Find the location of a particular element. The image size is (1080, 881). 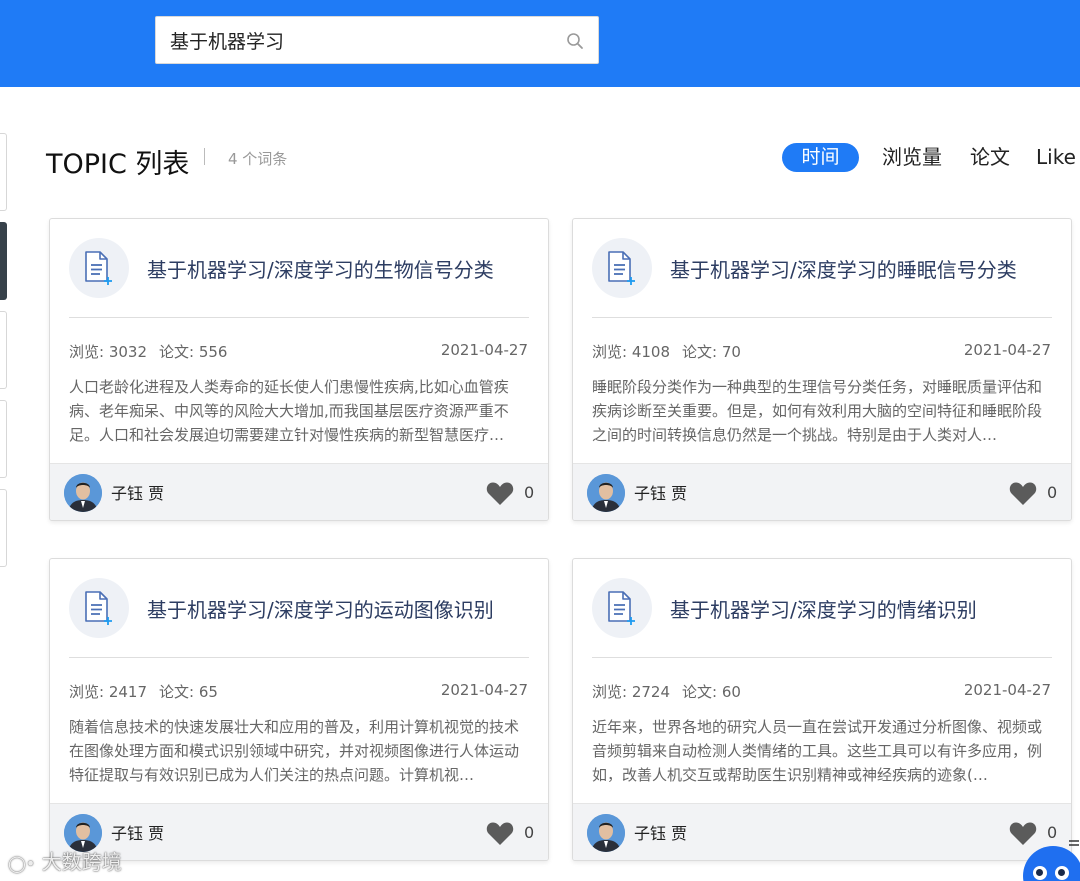

view-count: 浏览: 2724 is located at coordinates (631, 692).